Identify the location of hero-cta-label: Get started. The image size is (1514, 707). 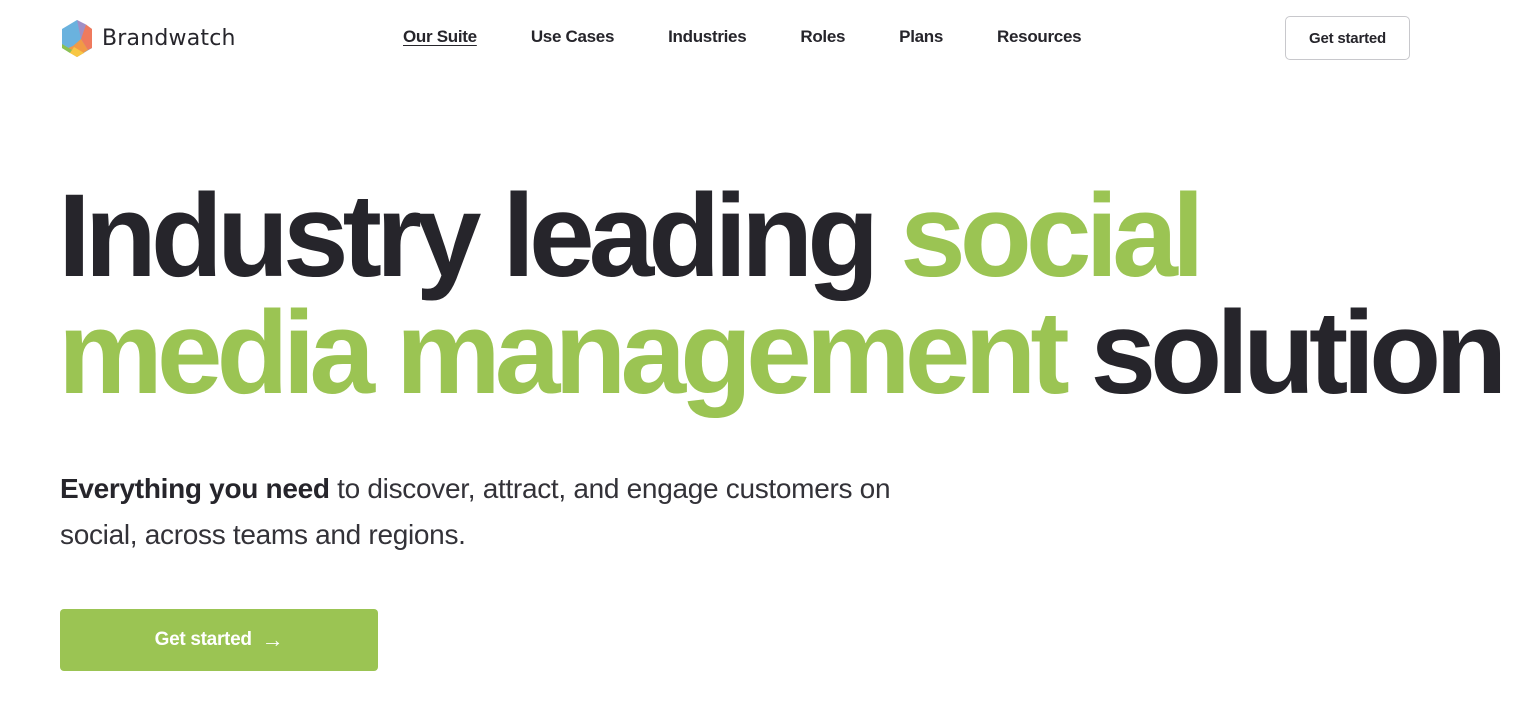
(203, 639).